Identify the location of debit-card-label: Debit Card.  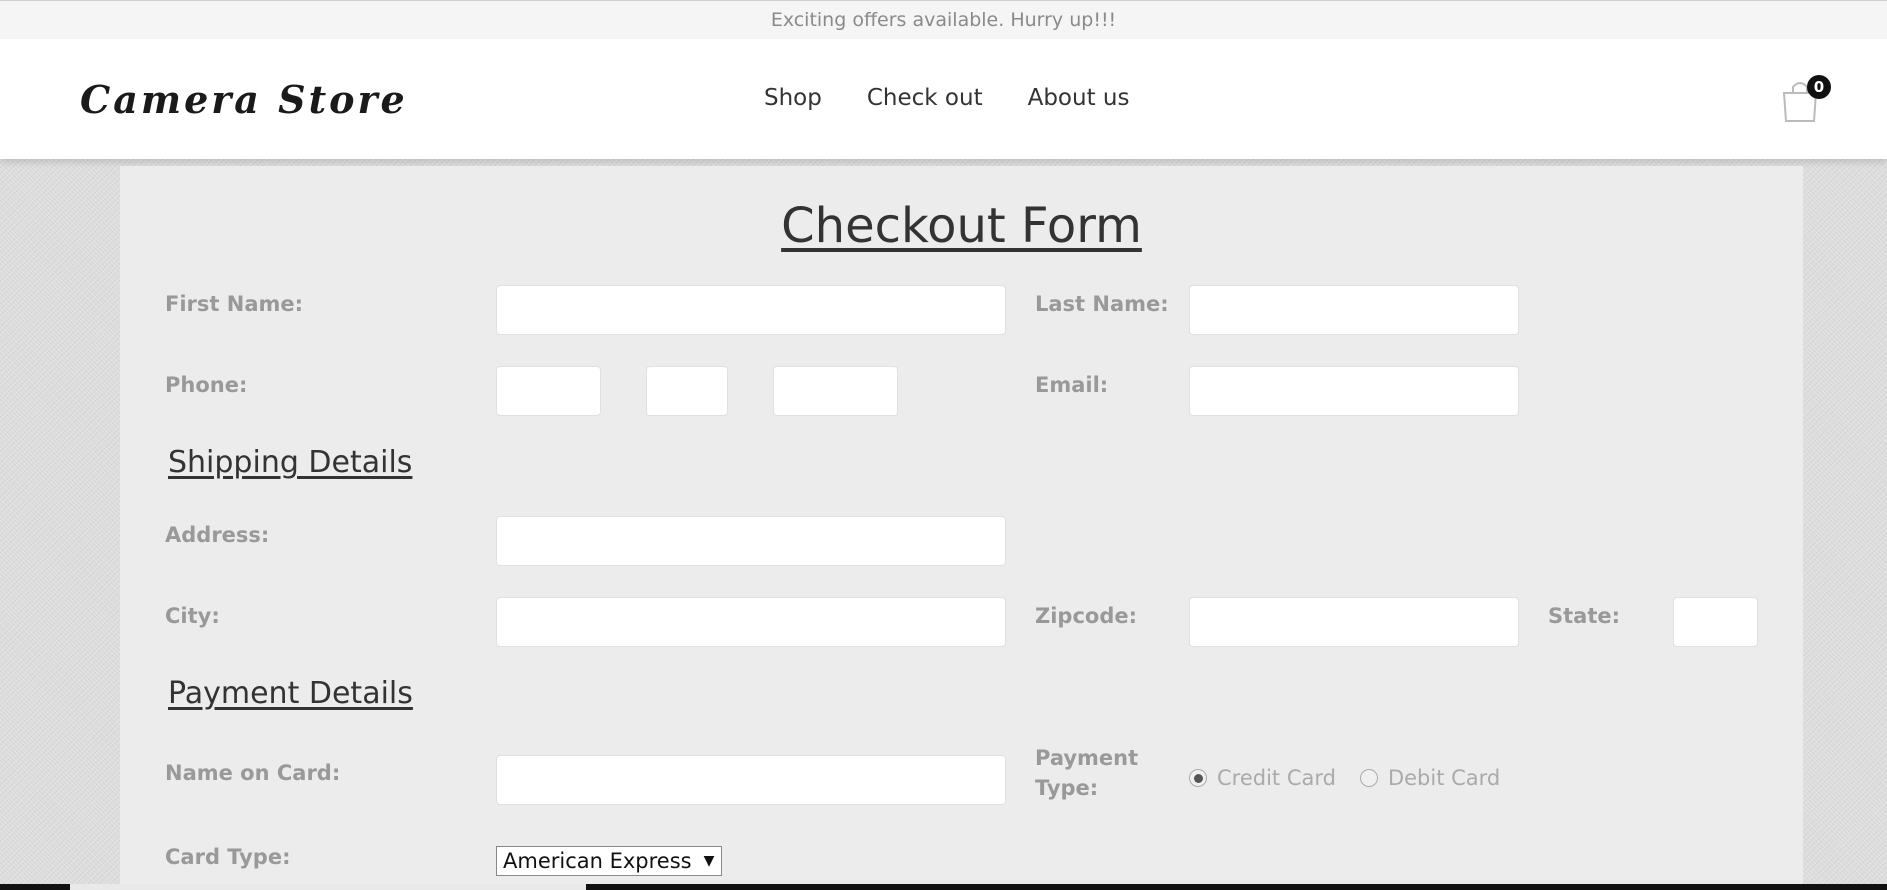
(1444, 778).